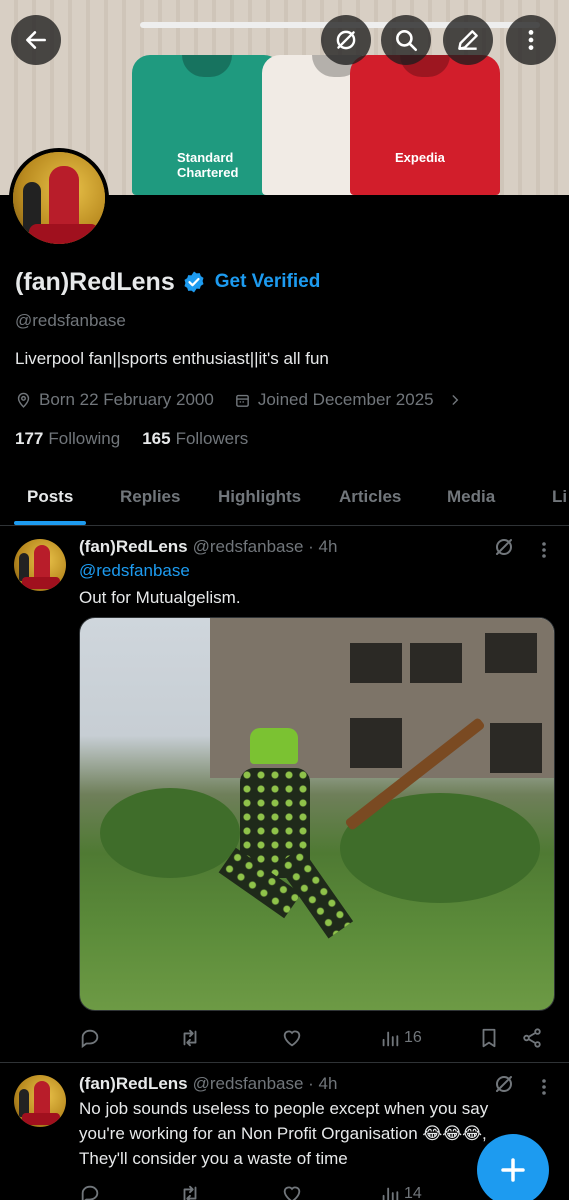 The width and height of the screenshot is (569, 1200). Describe the element at coordinates (455, 400) in the screenshot. I see `chevron-right-icon` at that location.